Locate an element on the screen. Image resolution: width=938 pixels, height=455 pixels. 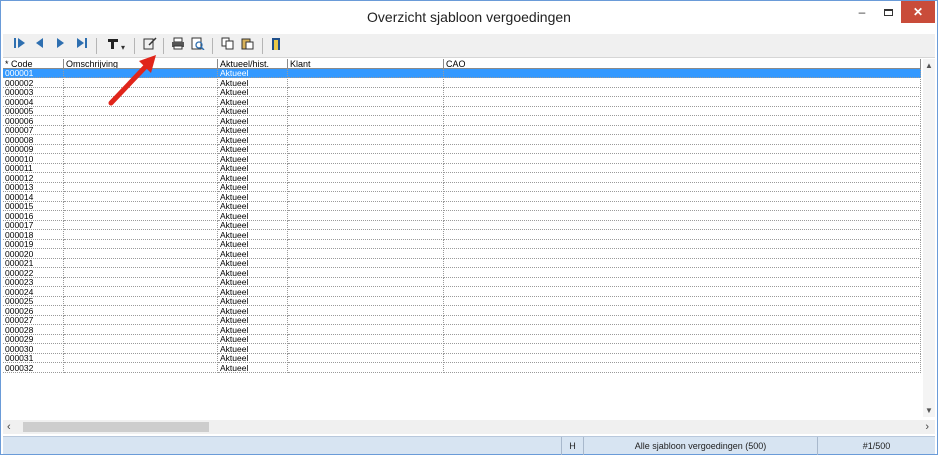
table-row: 000008 Aktueel is located at coordinates (462, 140).